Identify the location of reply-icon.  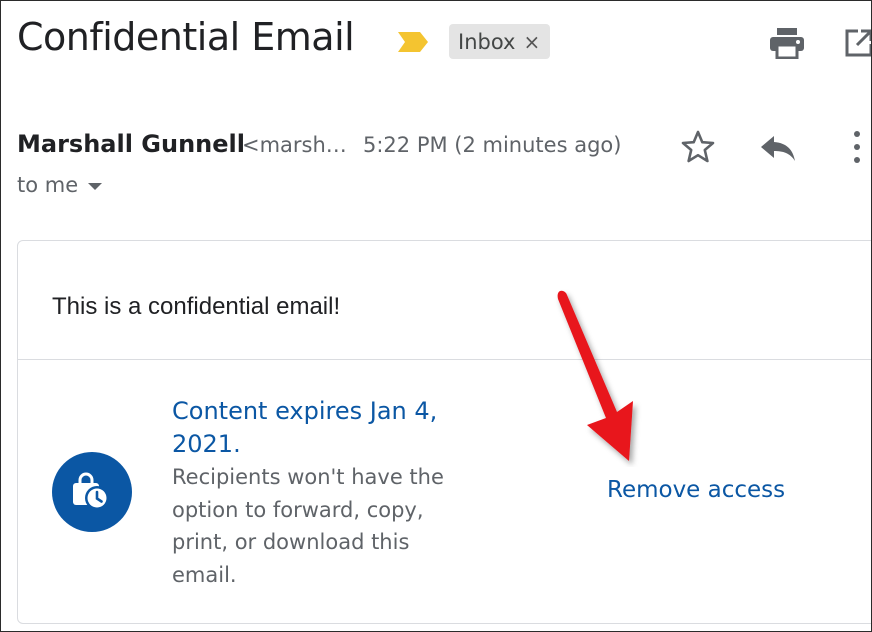
(778, 148).